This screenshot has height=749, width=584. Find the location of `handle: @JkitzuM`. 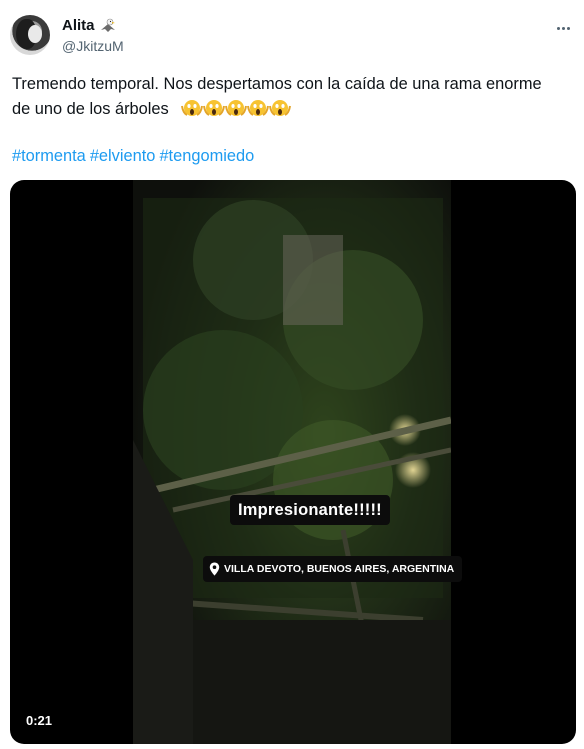

handle: @JkitzuM is located at coordinates (93, 46).